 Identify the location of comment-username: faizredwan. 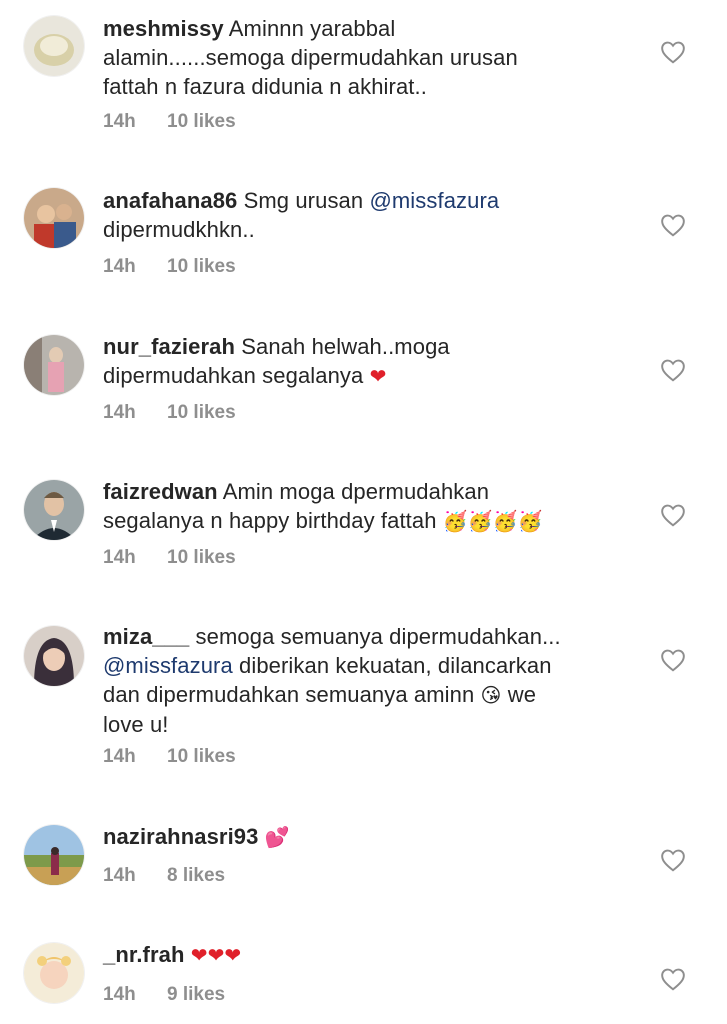
(160, 491).